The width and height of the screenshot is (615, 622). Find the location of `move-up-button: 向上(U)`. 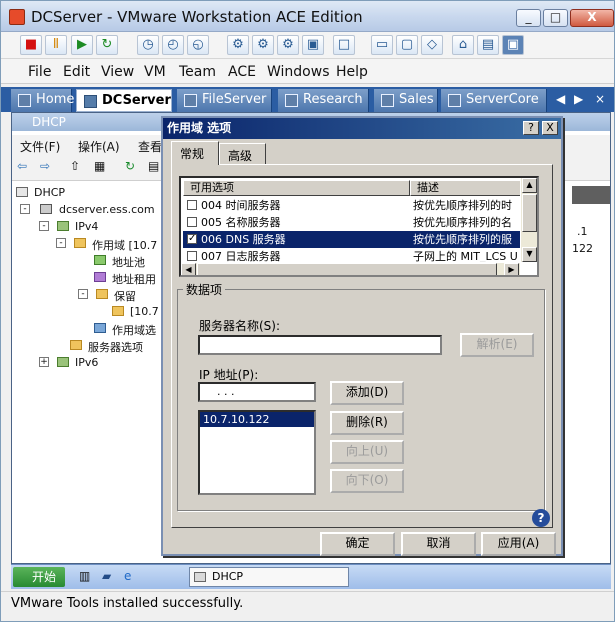

move-up-button: 向上(U) is located at coordinates (367, 452).